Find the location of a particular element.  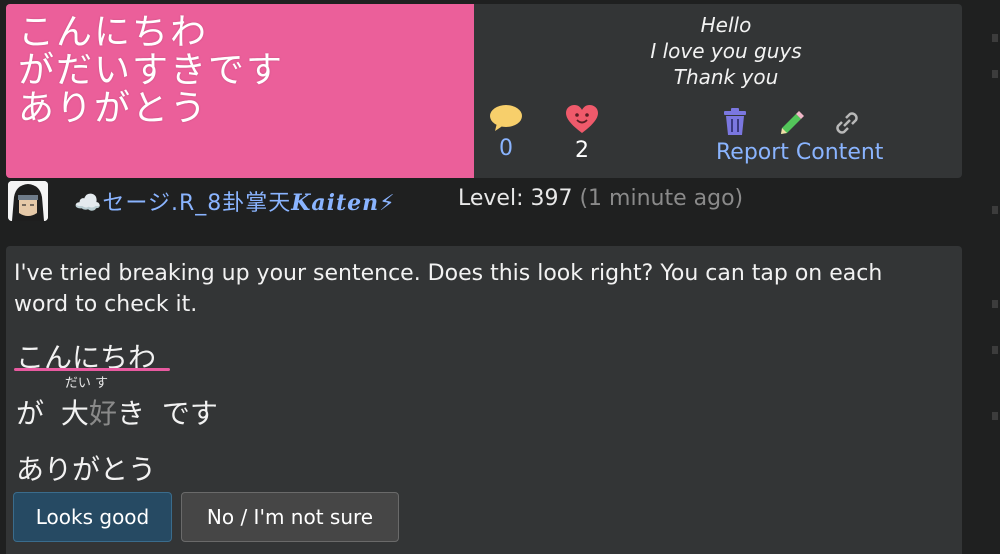

post-image: こんにちわ がだいすきです ありがとう is located at coordinates (240, 91).